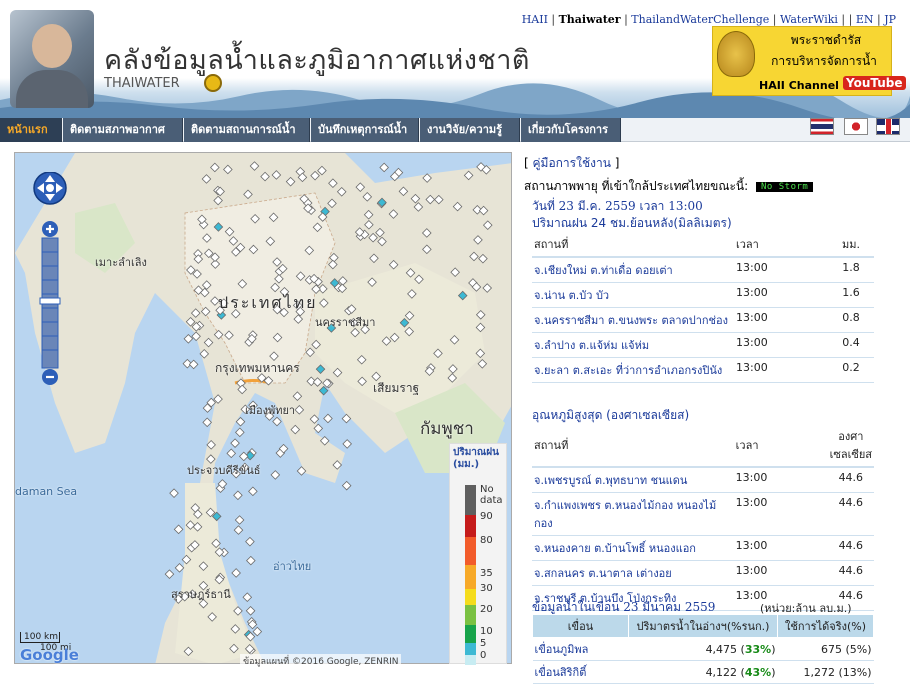  Describe the element at coordinates (486, 573) in the screenshot. I see `legend-35: 35` at that location.